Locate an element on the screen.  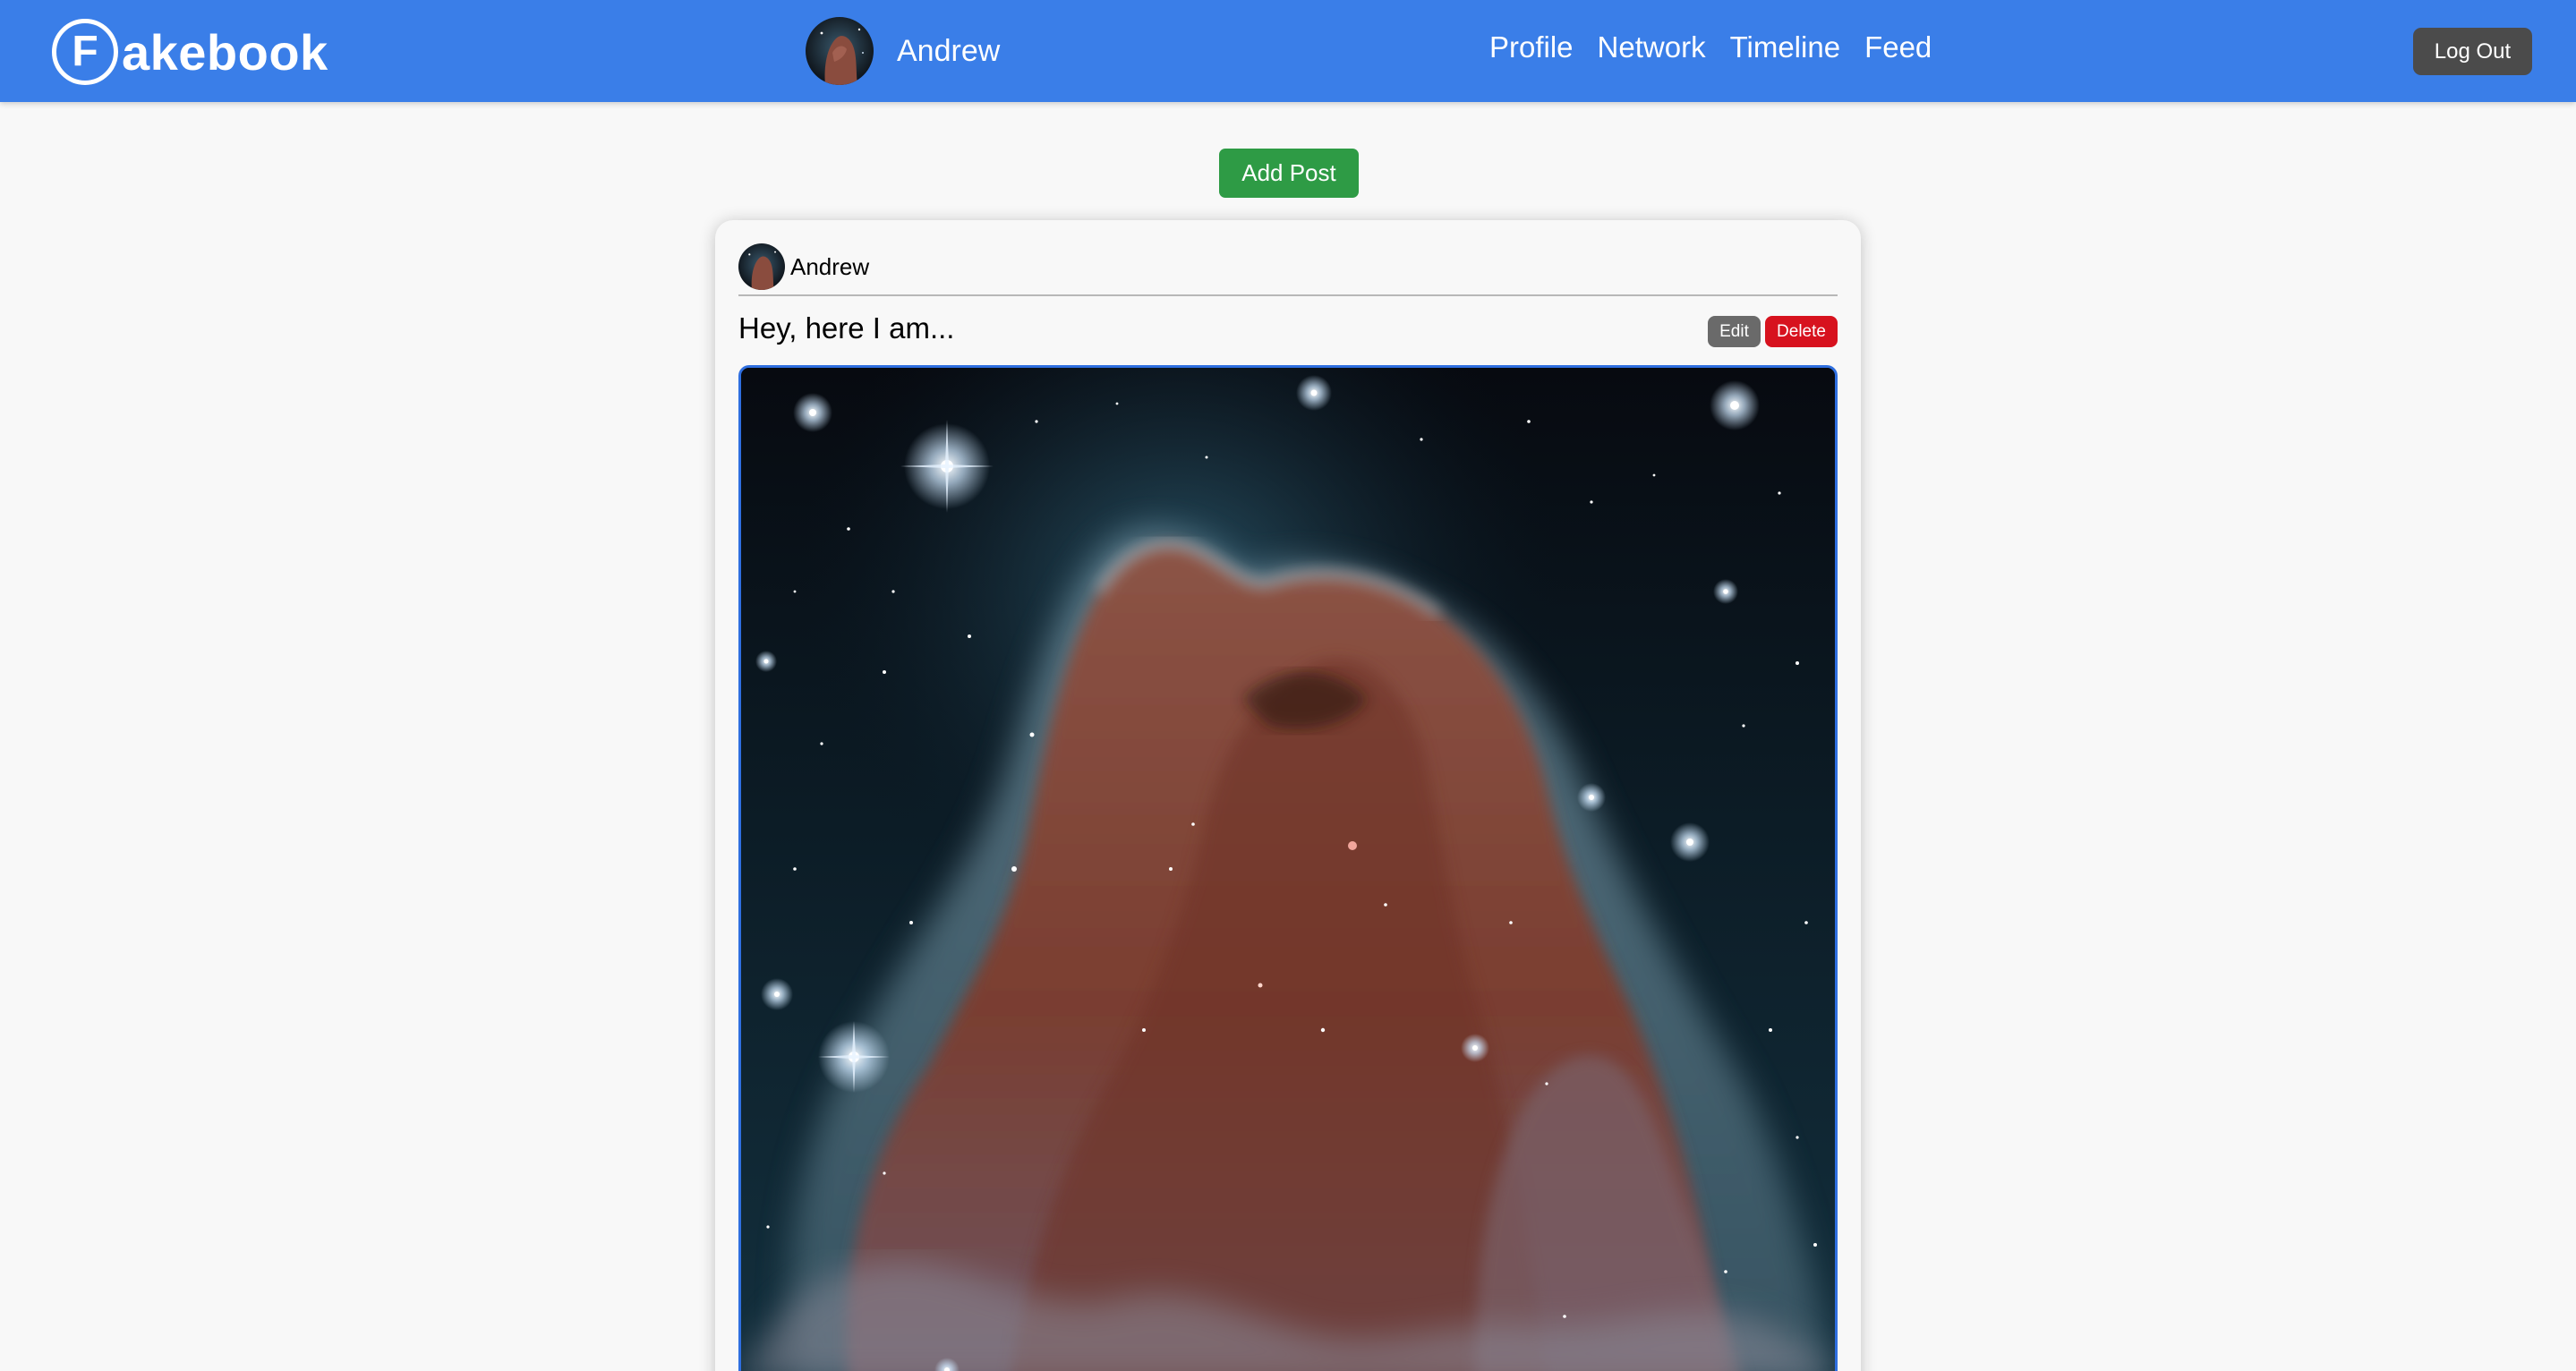
brand-logo-icon: F is located at coordinates (85, 52).